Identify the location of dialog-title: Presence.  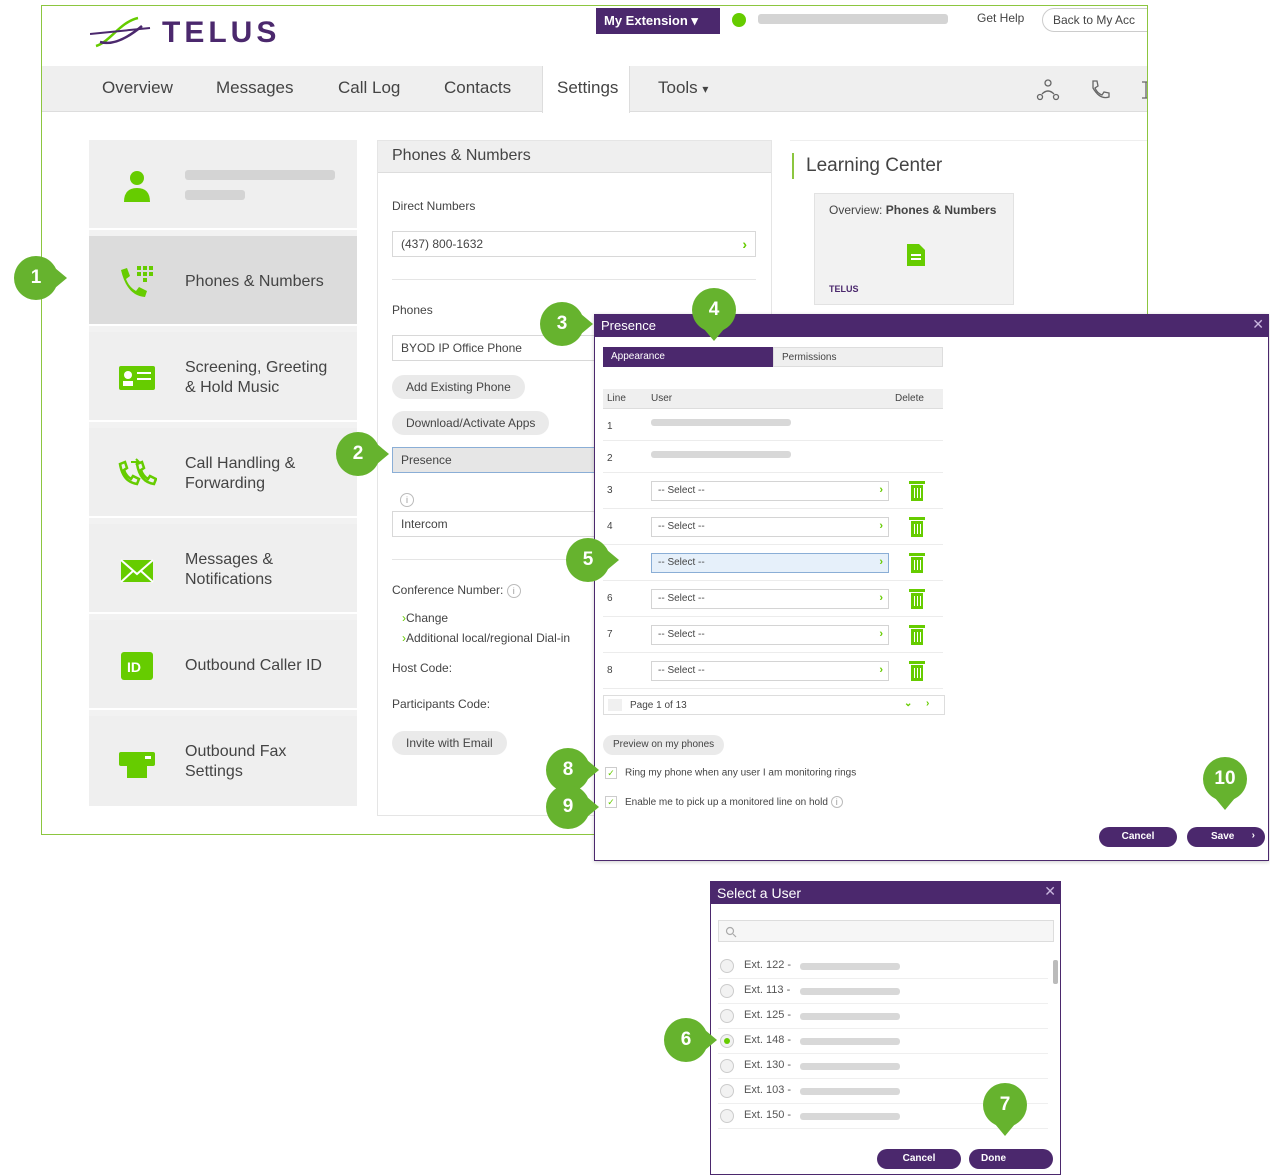
(628, 325).